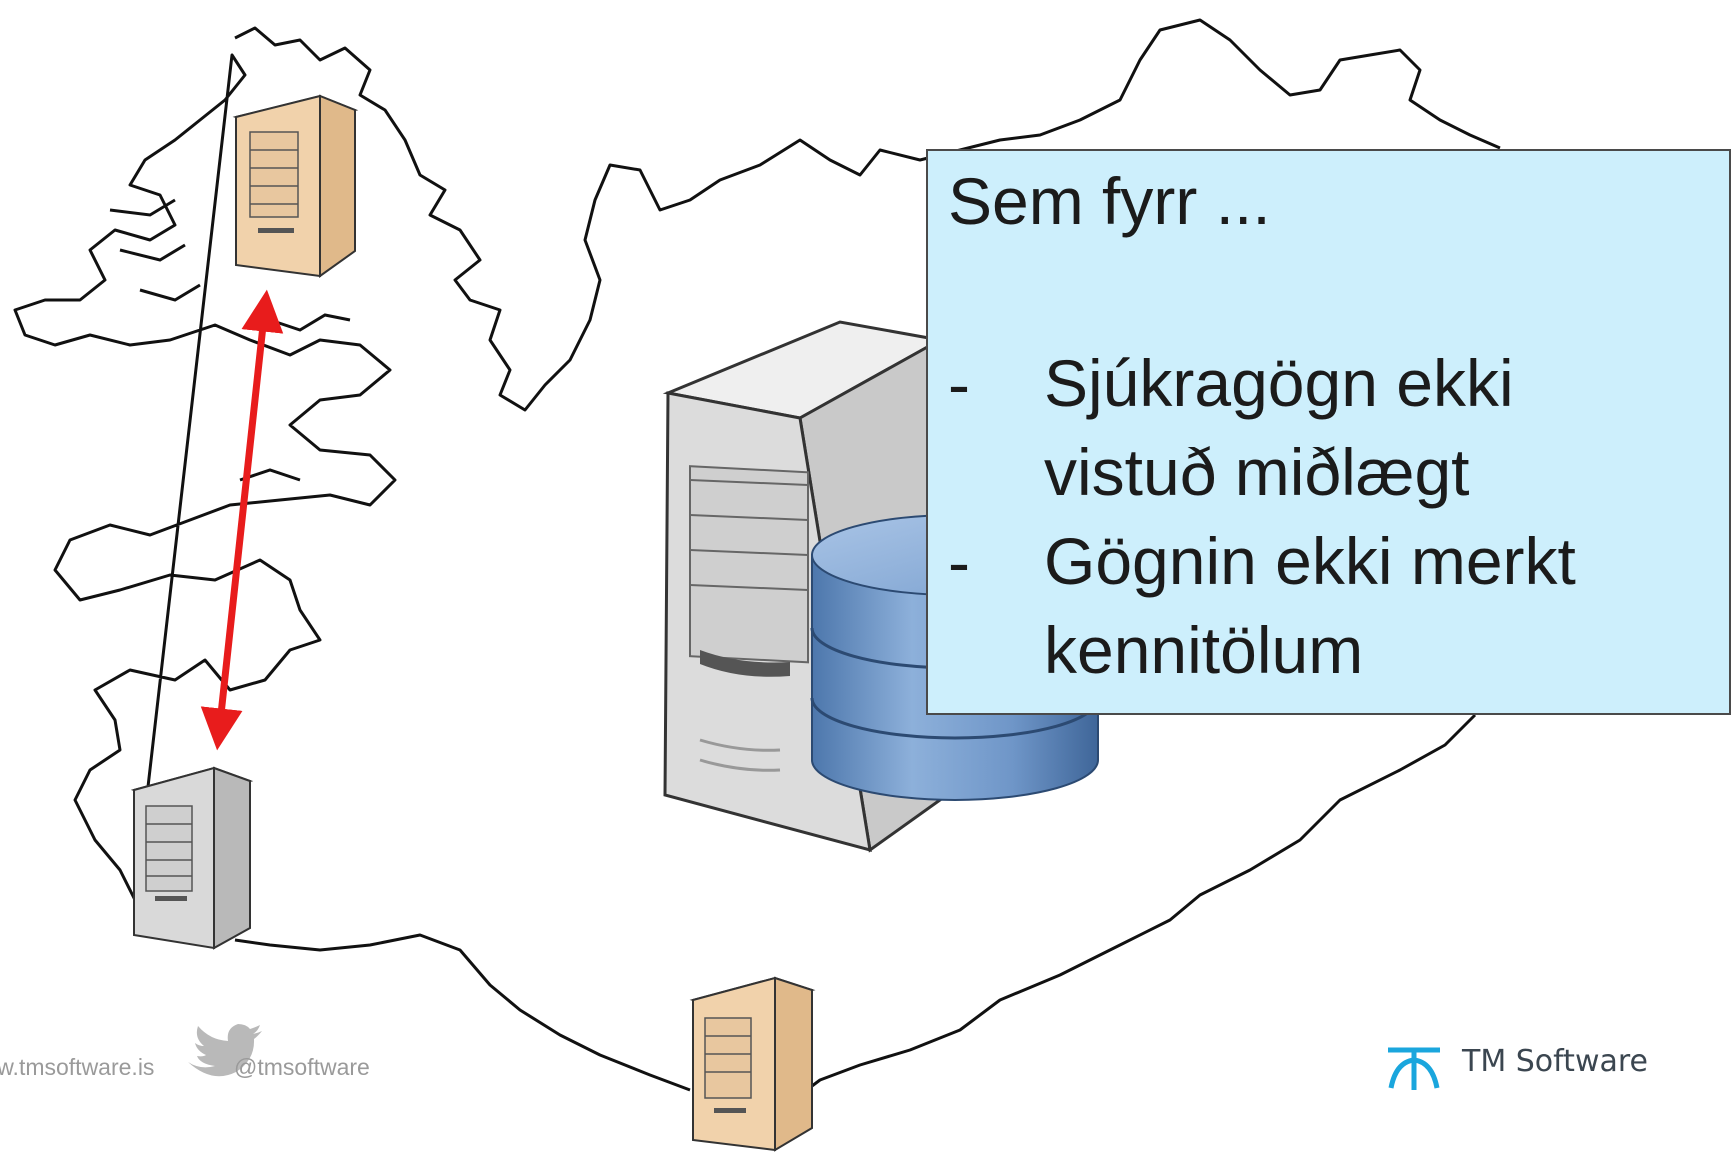 This screenshot has height=1155, width=1733. I want to click on bullet-text: kennitölum, so click(1204, 650).